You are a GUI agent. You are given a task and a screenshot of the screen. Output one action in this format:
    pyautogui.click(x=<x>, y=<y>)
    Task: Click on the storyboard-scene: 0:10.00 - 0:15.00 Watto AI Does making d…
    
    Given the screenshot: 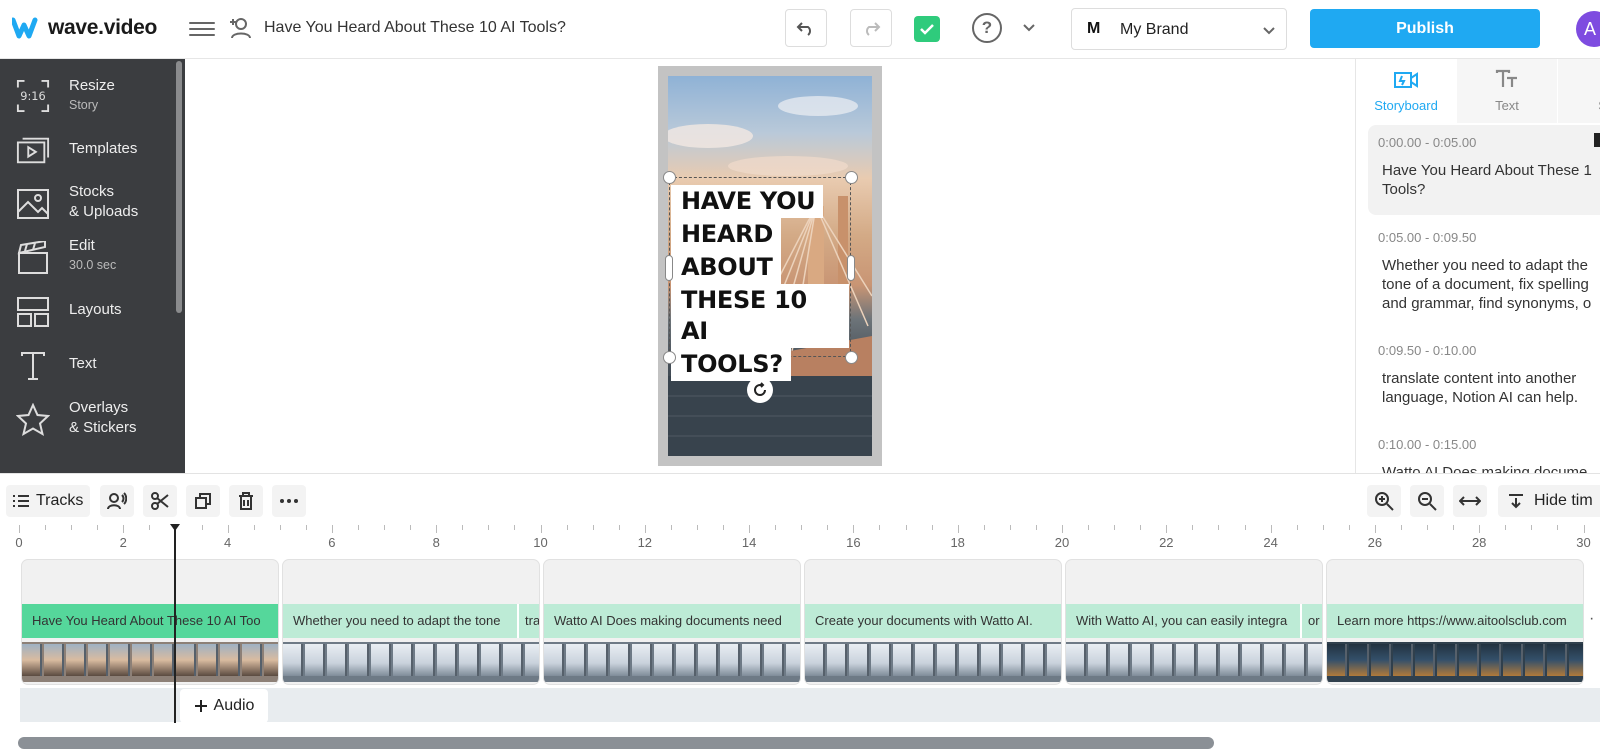 What is the action you would take?
    pyautogui.click(x=1484, y=450)
    